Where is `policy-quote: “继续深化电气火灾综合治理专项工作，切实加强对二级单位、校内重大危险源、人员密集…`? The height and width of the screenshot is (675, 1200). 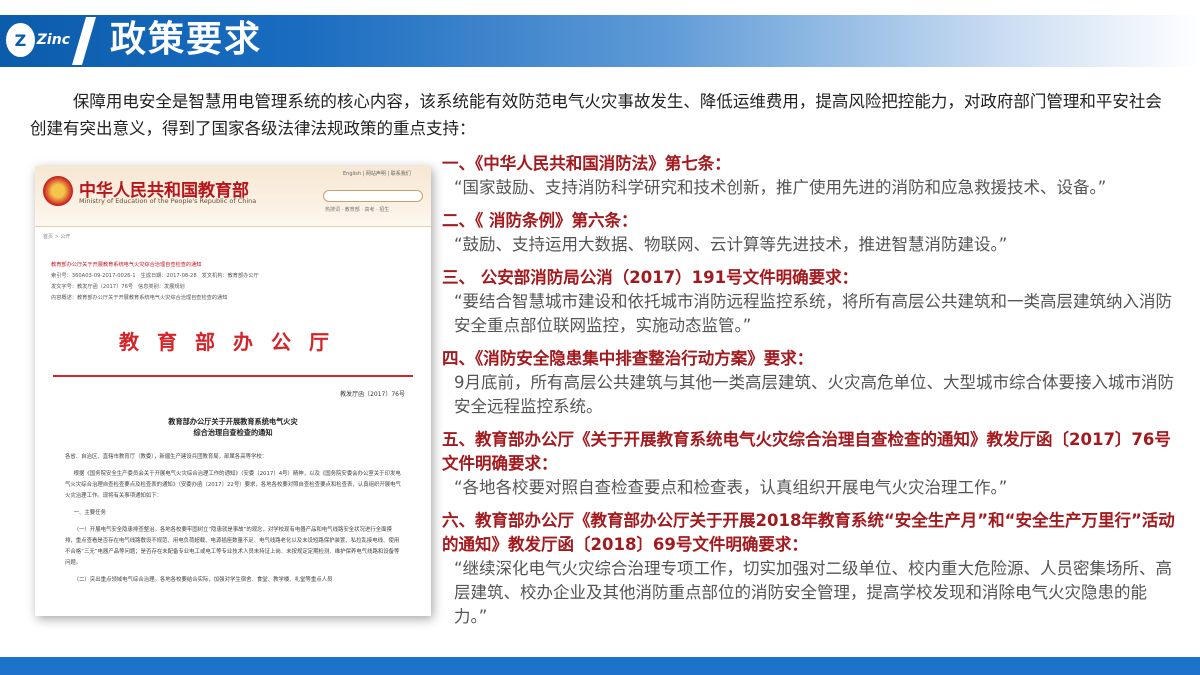 policy-quote: “继续深化电气火灾综合治理专项工作，切实加强对二级单位、校内重大危险源、人员密集… is located at coordinates (813, 592).